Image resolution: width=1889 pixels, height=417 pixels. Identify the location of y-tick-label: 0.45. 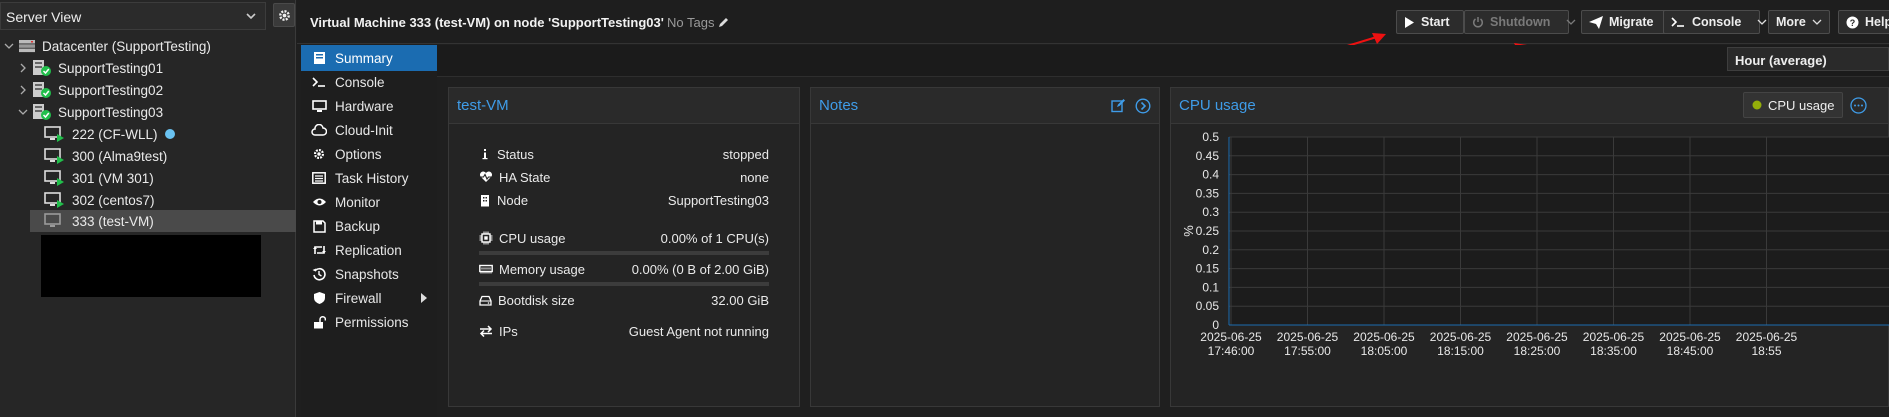
(1208, 156).